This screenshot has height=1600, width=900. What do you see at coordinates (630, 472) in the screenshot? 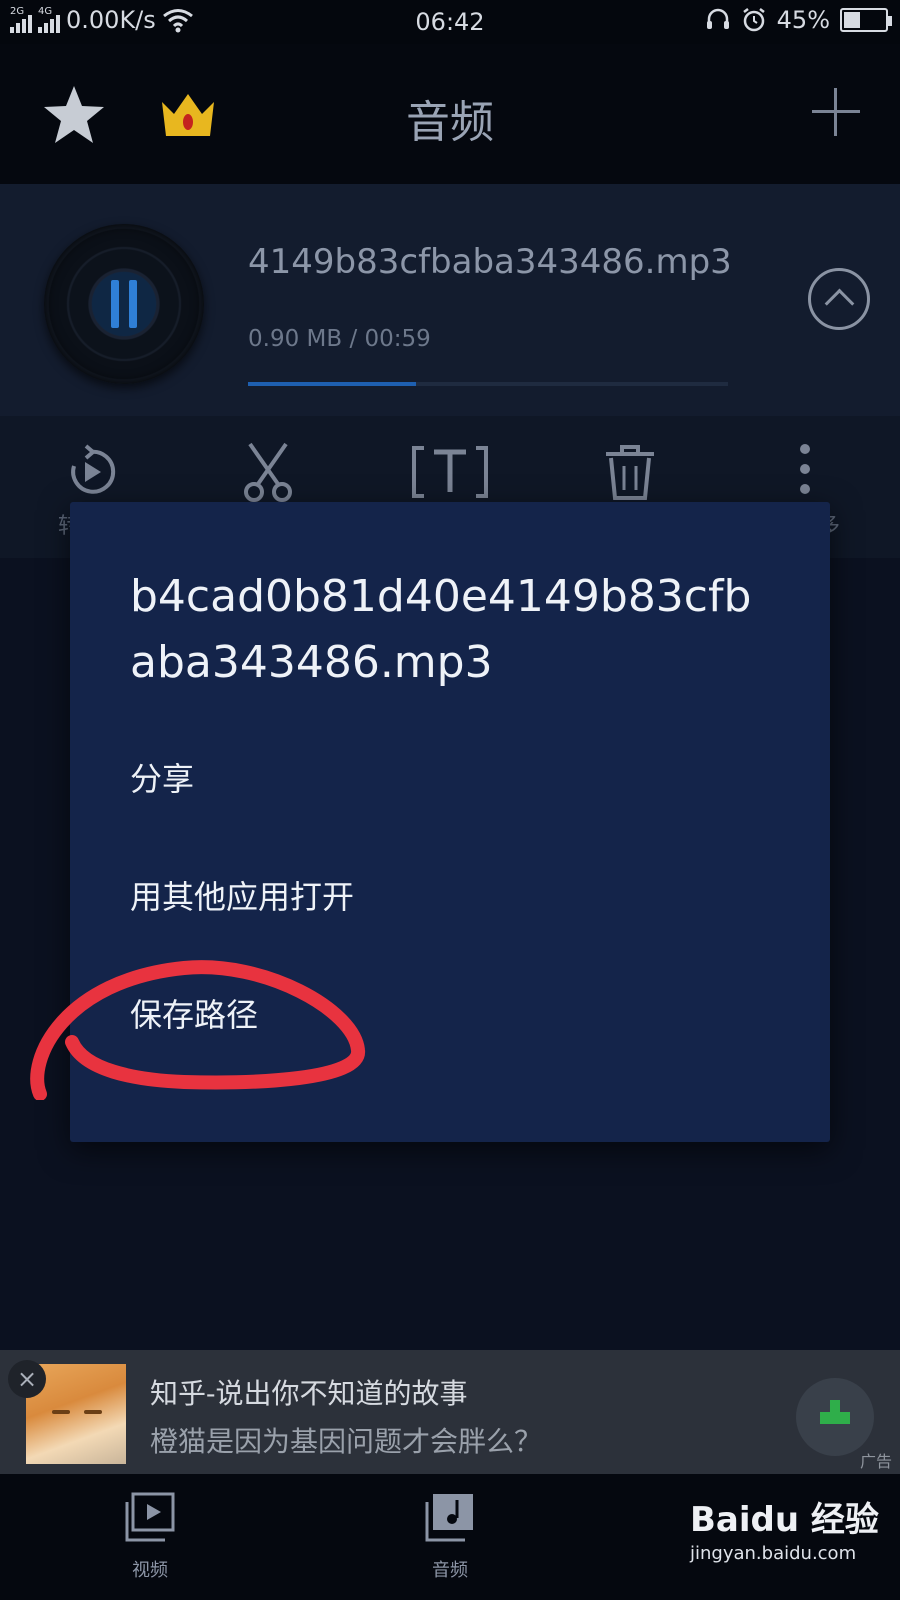
I see `trash-icon` at bounding box center [630, 472].